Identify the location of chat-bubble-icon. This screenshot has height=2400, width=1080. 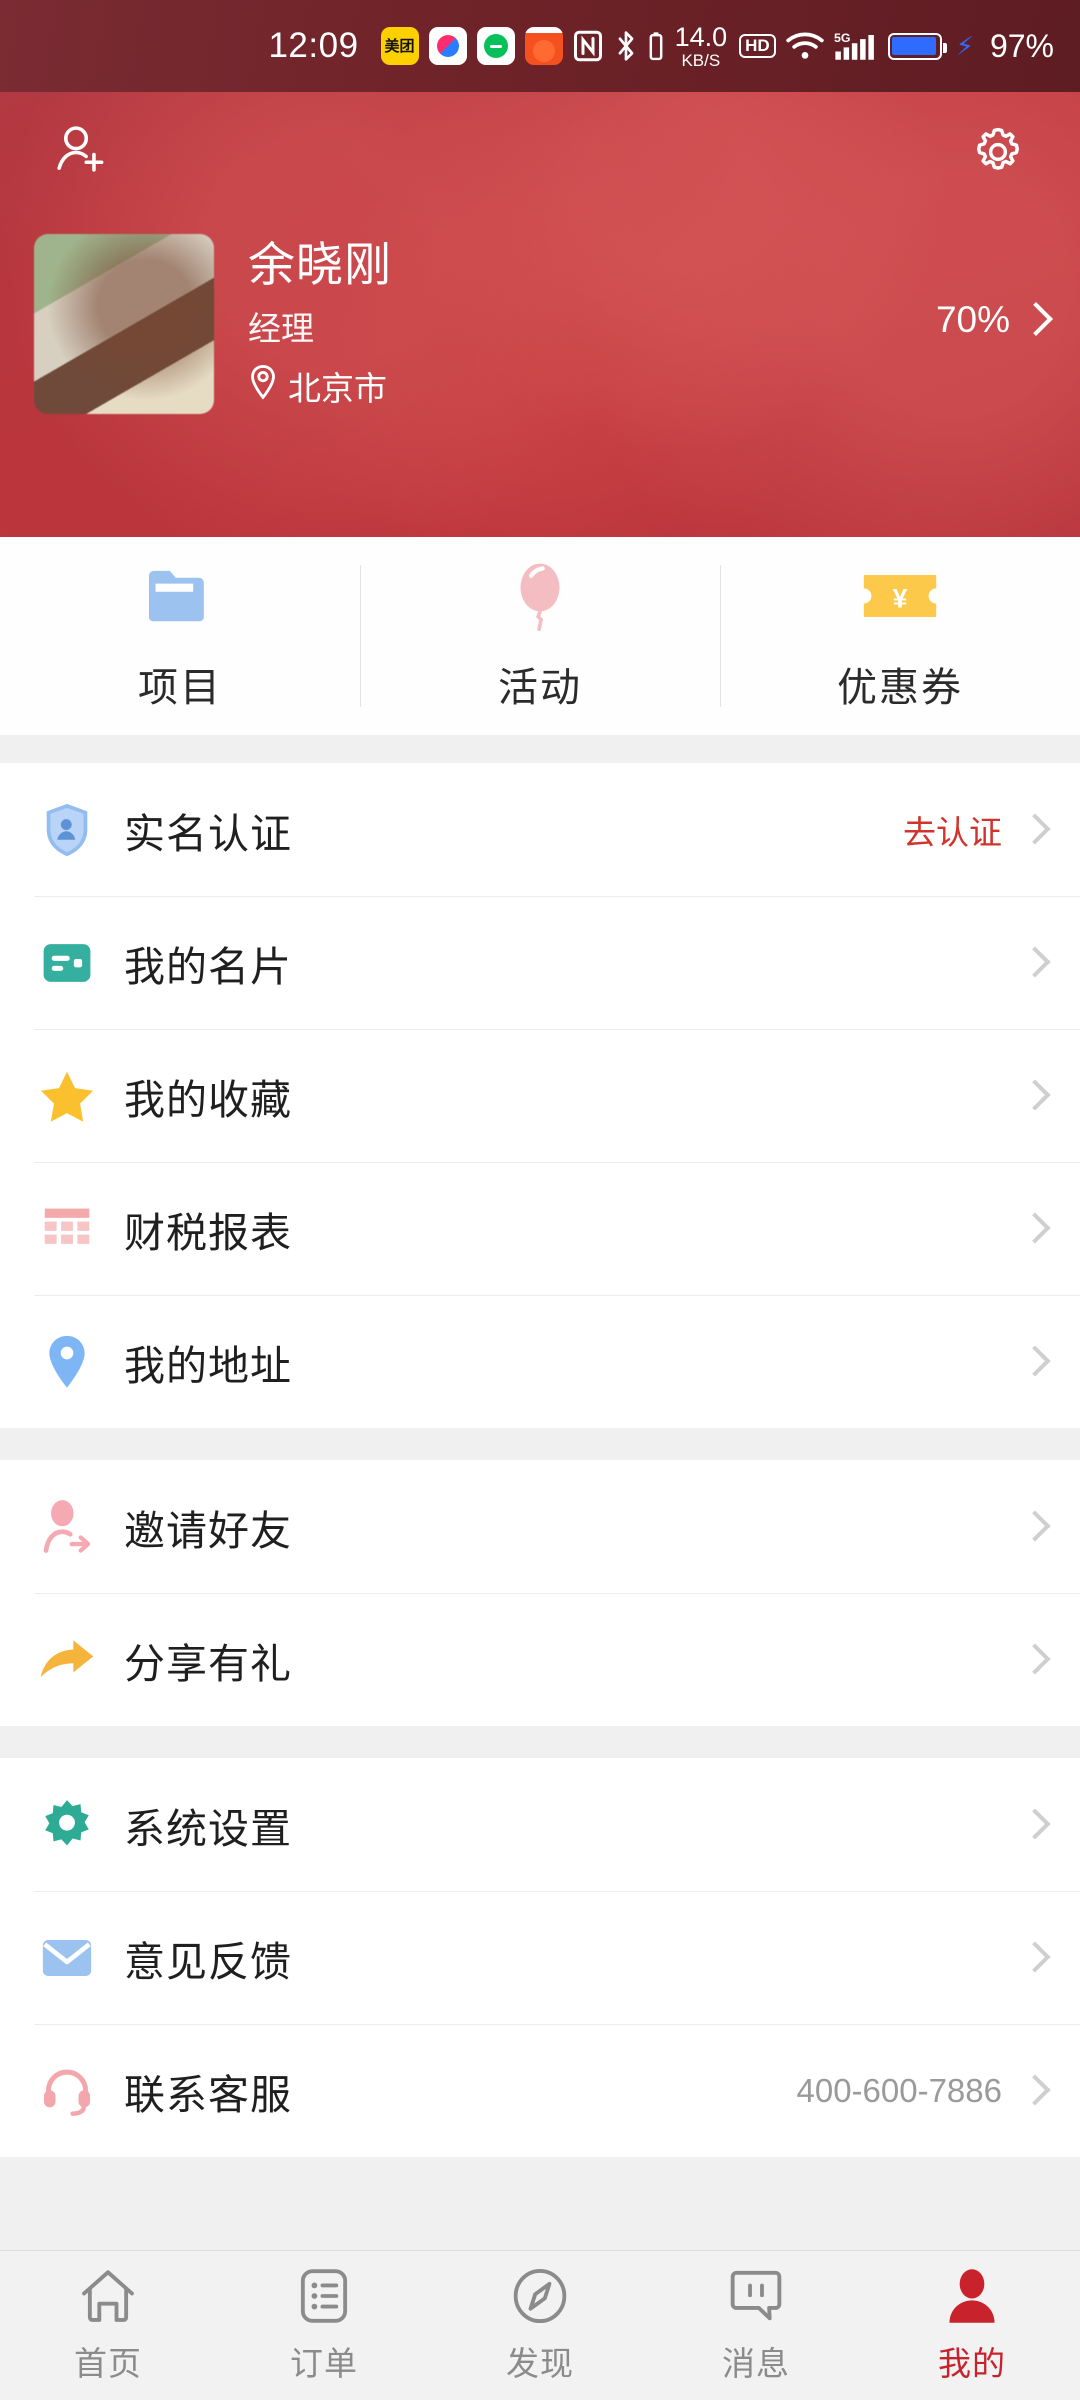
(756, 2296).